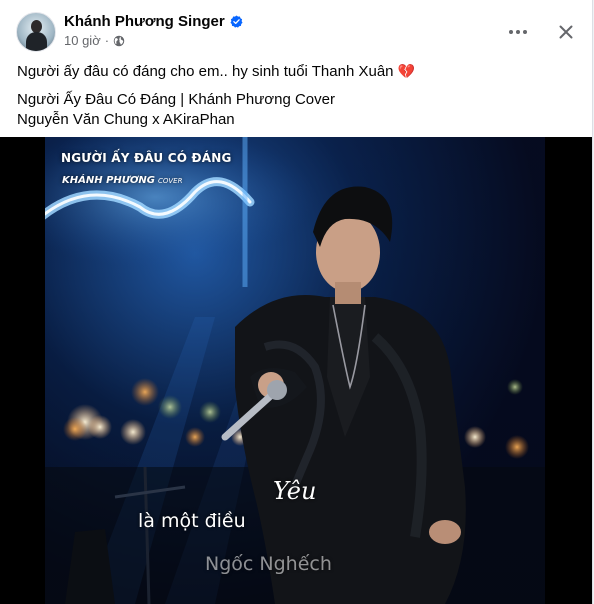 Image resolution: width=594 pixels, height=604 pixels. Describe the element at coordinates (82, 40) in the screenshot. I see `post-timestamp: 10 giờ` at that location.